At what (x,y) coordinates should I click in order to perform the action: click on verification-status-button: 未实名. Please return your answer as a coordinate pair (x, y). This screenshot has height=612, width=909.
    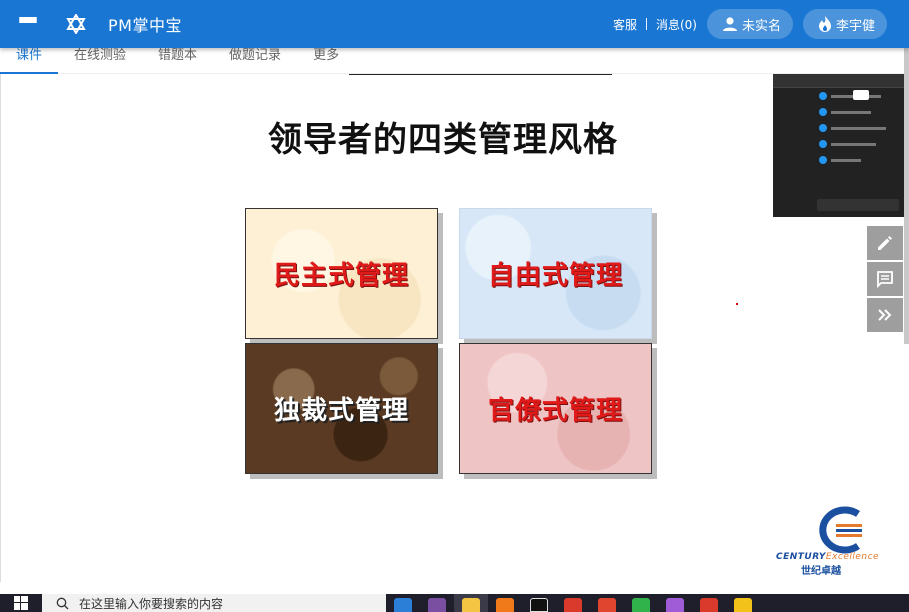
    Looking at the image, I should click on (749, 24).